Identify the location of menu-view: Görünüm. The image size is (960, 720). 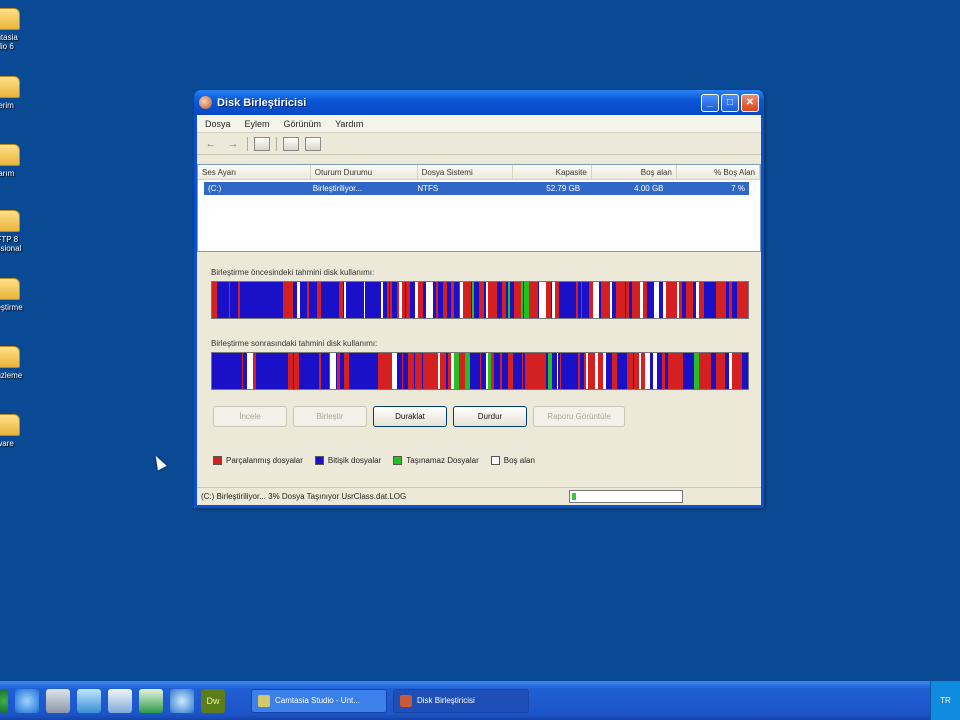
(303, 124).